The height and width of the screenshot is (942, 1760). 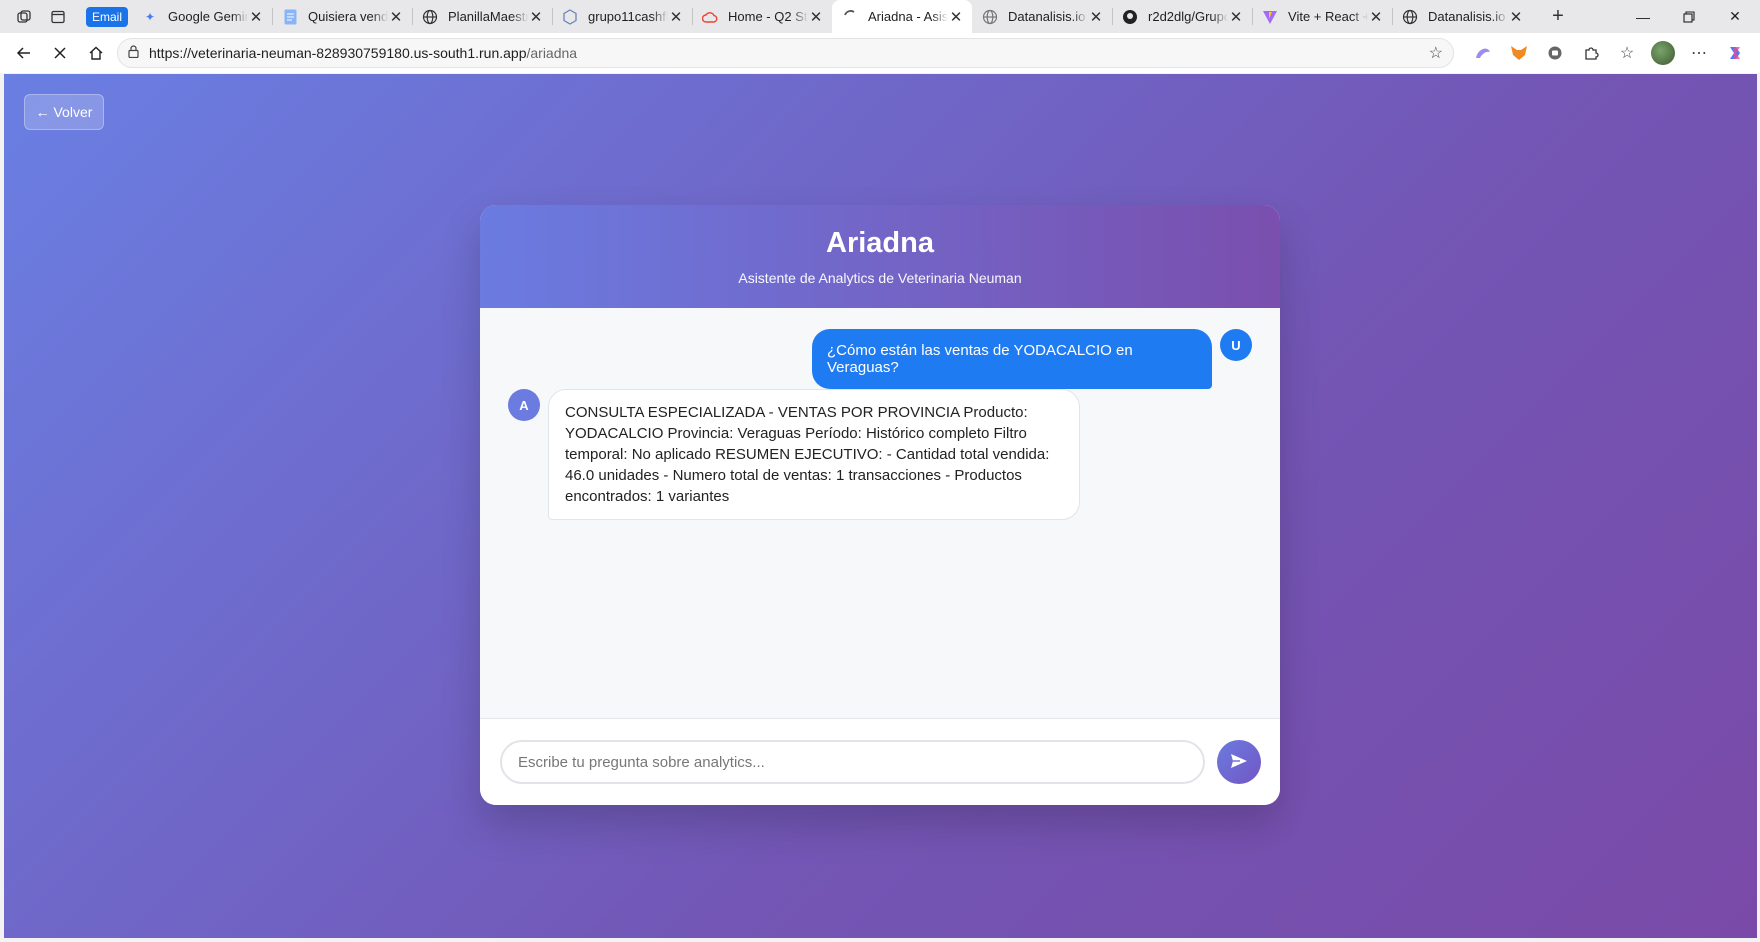 I want to click on url-path: /ariadna, so click(x=552, y=53).